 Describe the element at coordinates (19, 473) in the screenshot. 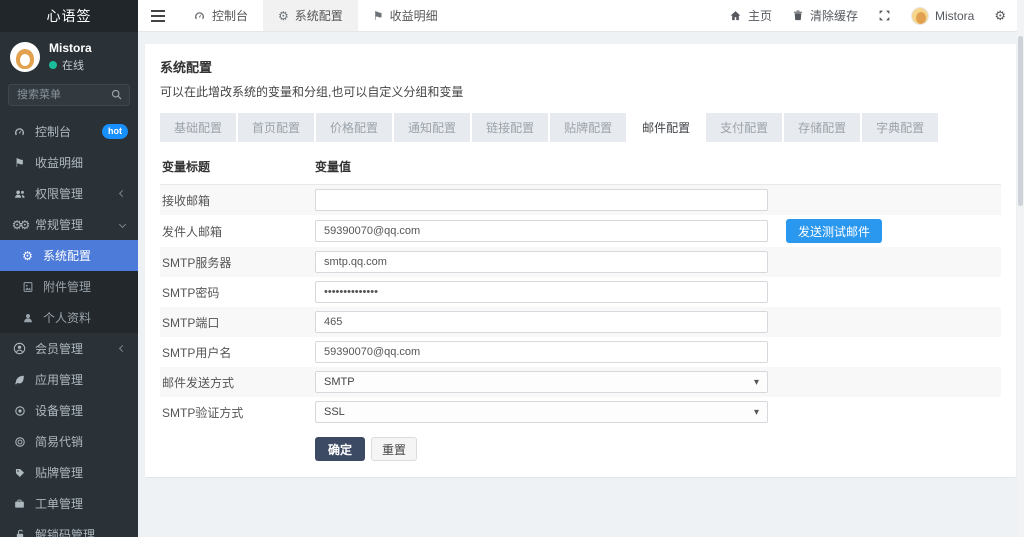

I see `tag-icon` at that location.